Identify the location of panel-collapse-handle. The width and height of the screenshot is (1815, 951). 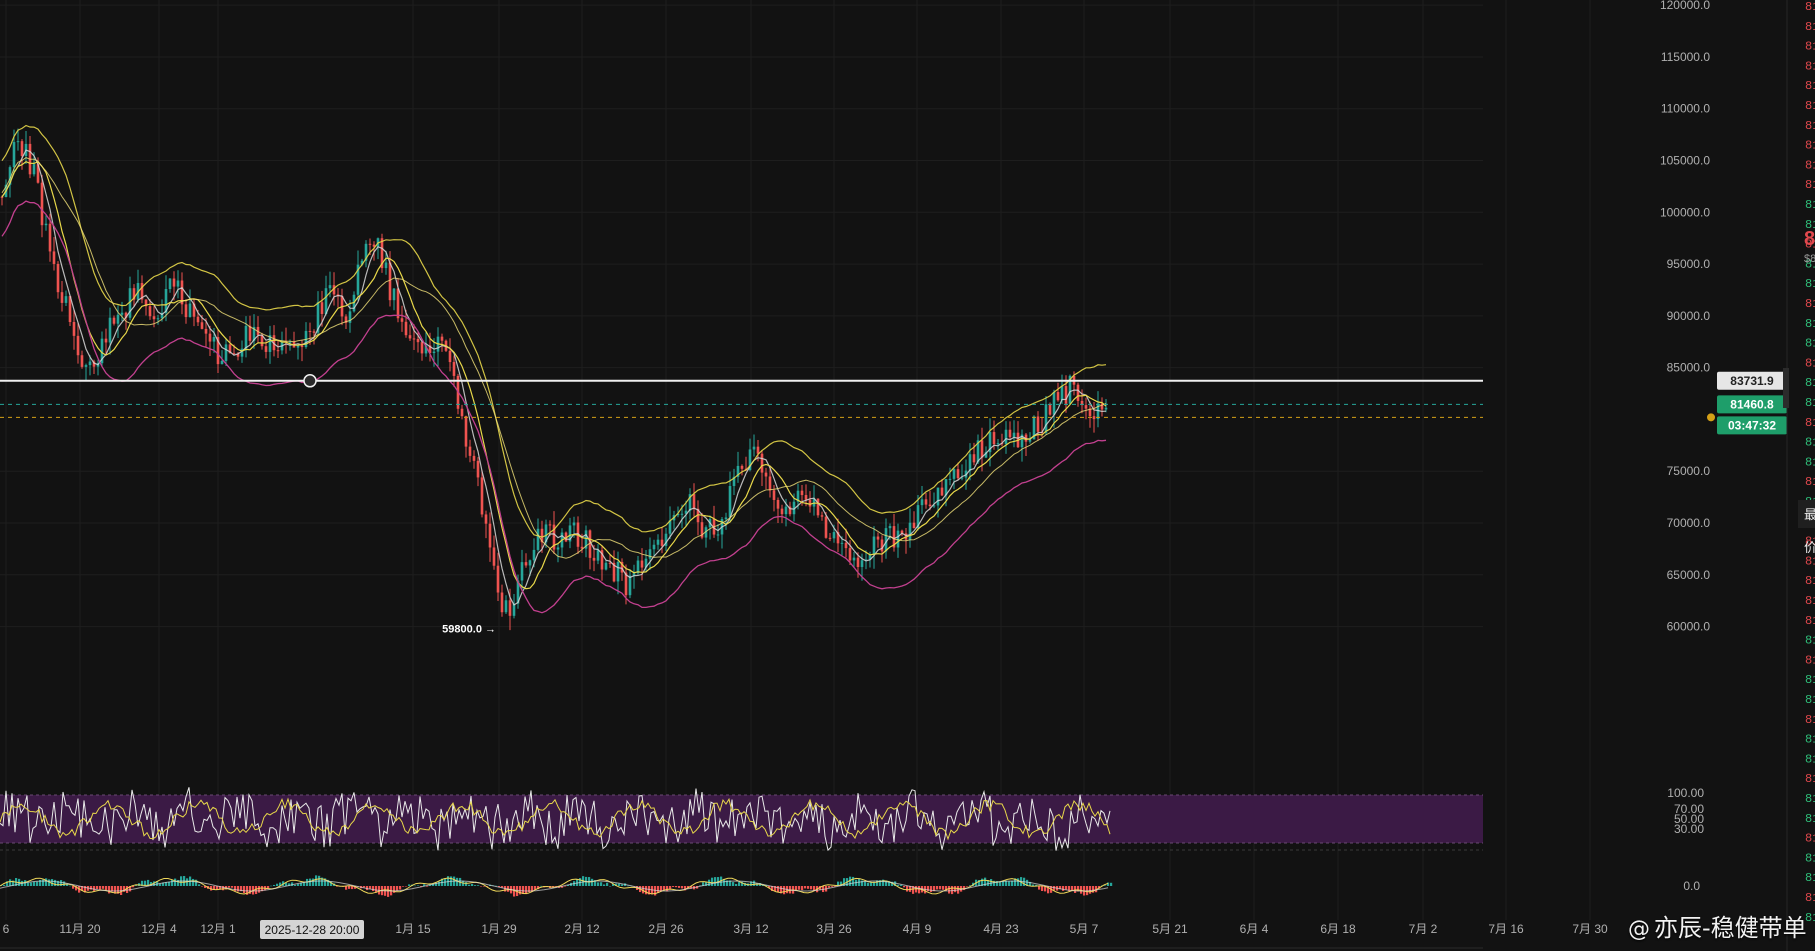
(1786, 388).